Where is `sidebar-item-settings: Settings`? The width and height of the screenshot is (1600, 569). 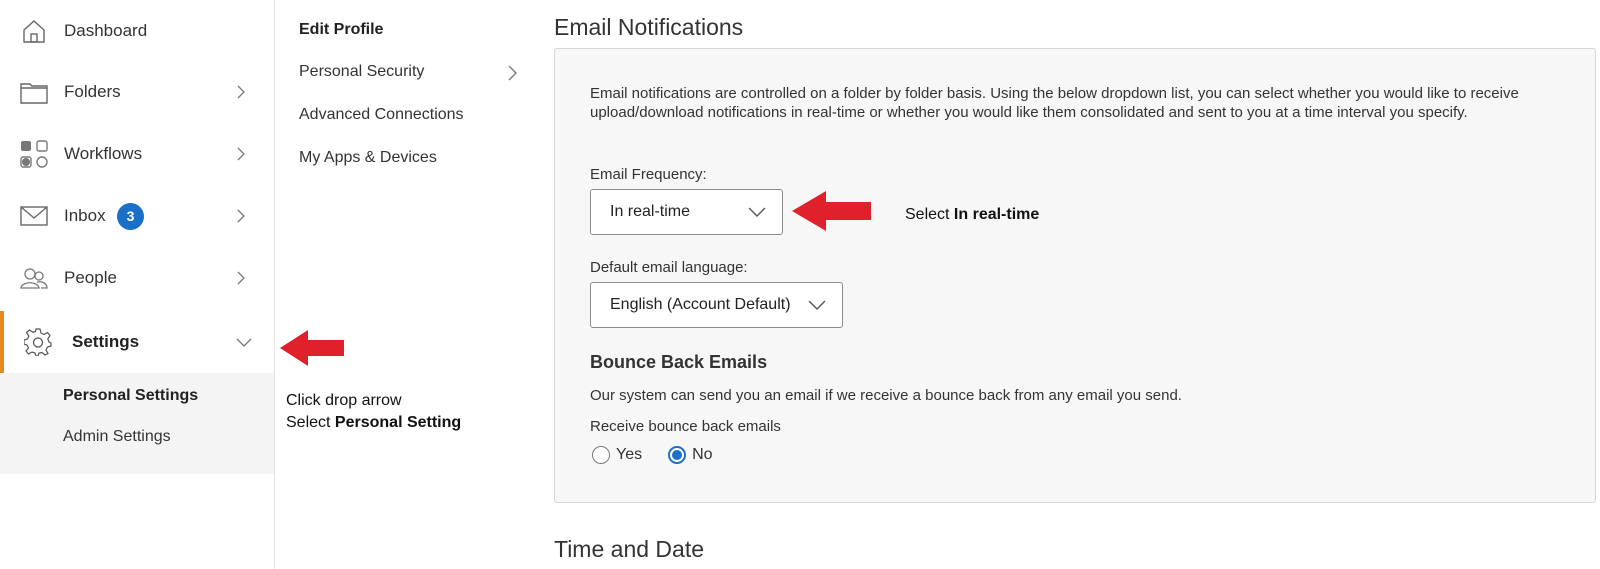
sidebar-item-settings: Settings is located at coordinates (137, 342).